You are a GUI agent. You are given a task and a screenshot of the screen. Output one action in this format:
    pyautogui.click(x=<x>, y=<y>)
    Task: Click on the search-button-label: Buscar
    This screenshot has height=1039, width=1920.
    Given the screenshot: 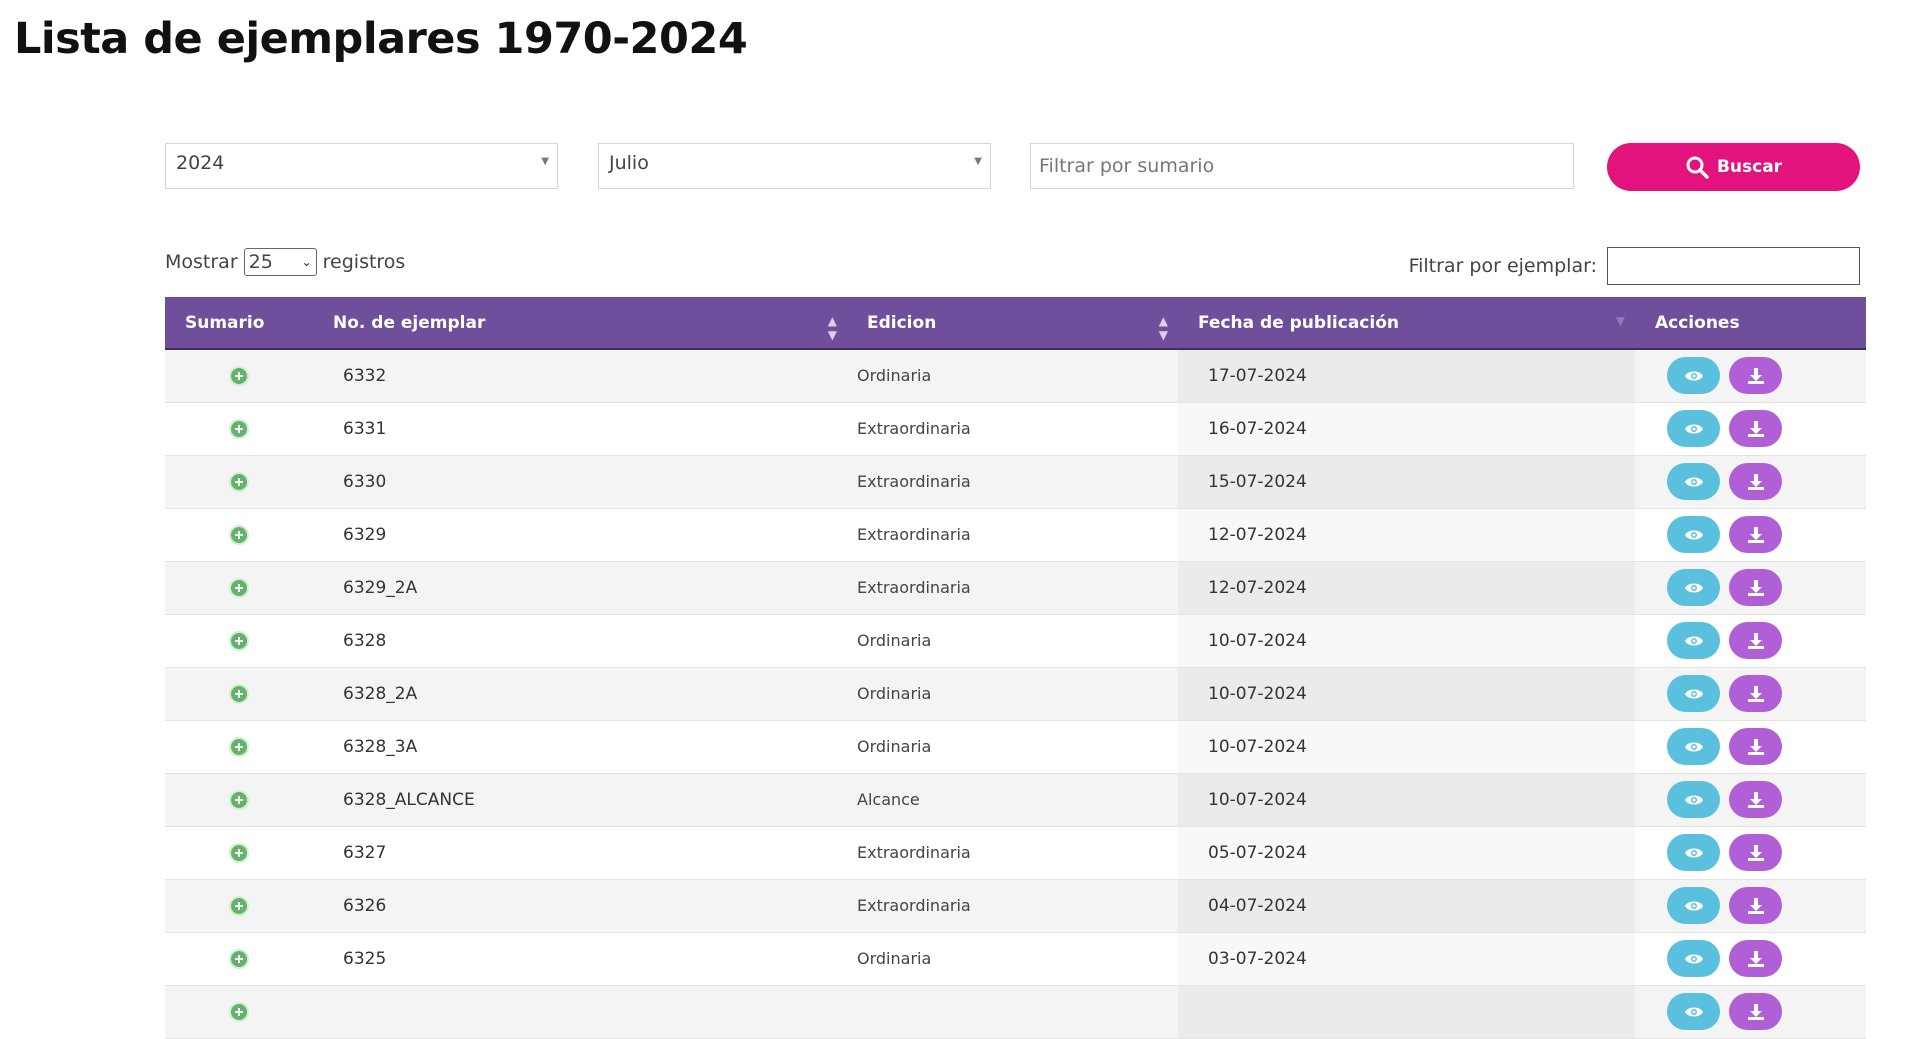 What is the action you would take?
    pyautogui.click(x=1749, y=167)
    